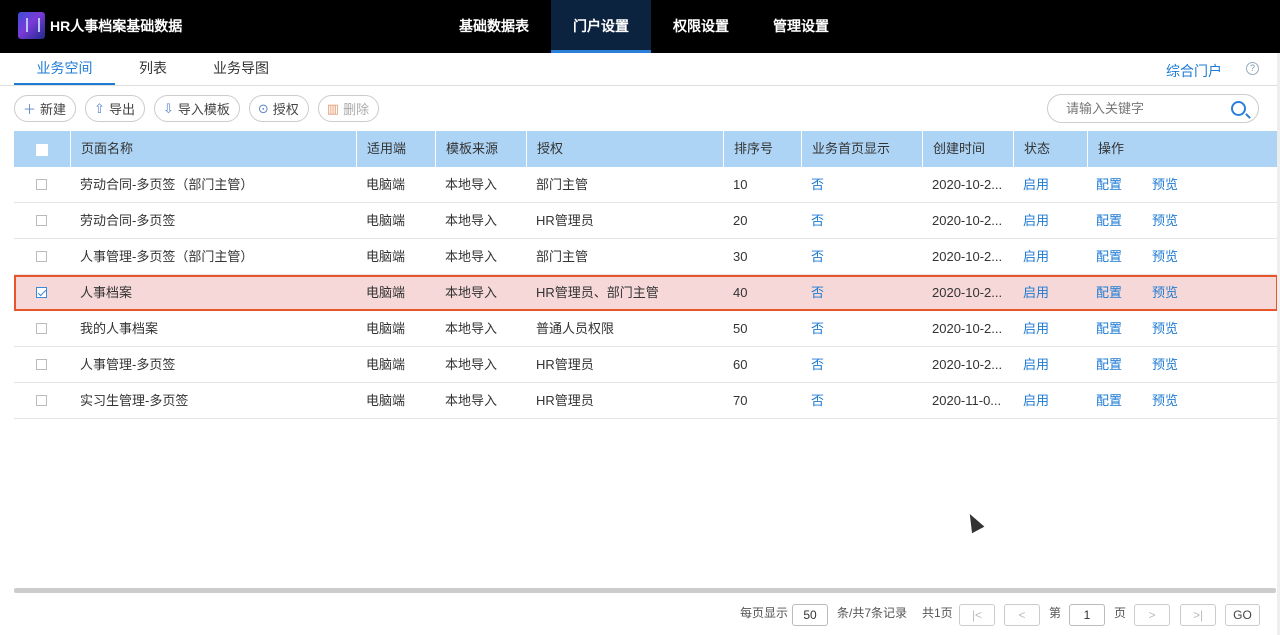 Image resolution: width=1280 pixels, height=635 pixels. I want to click on prev-page-button: <, so click(1022, 615).